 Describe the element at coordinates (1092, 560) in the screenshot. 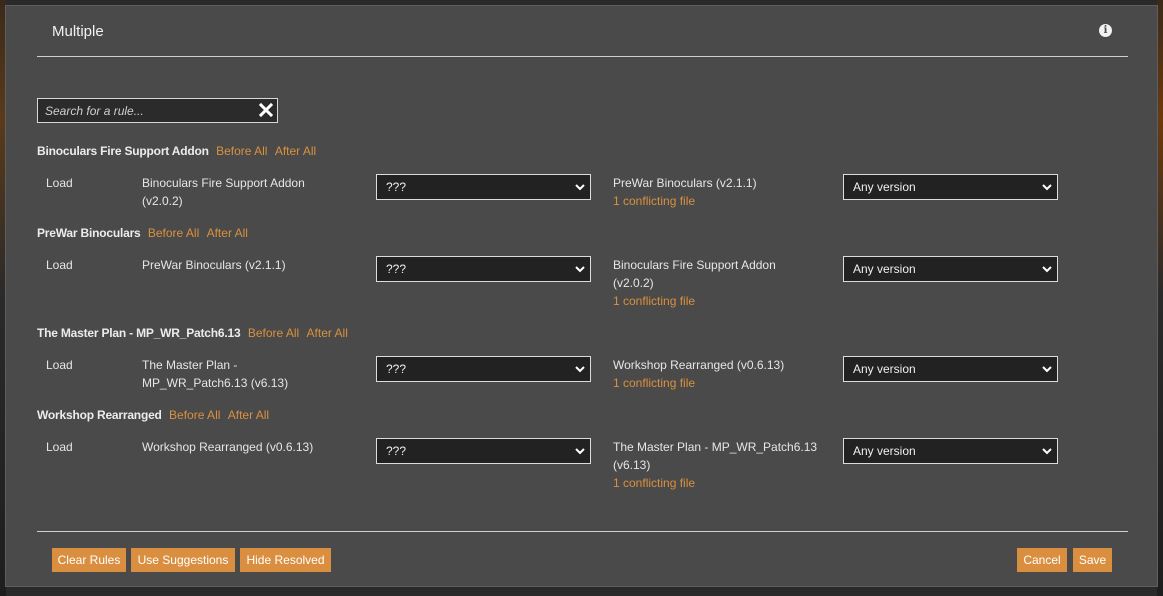

I see `save-button: Save` at that location.